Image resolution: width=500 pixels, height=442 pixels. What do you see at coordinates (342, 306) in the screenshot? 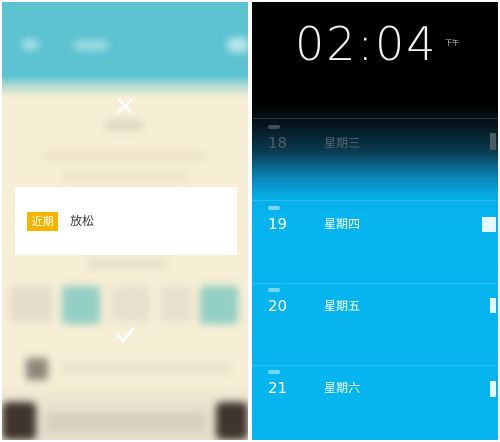
I see `day-weekday: 星期五` at bounding box center [342, 306].